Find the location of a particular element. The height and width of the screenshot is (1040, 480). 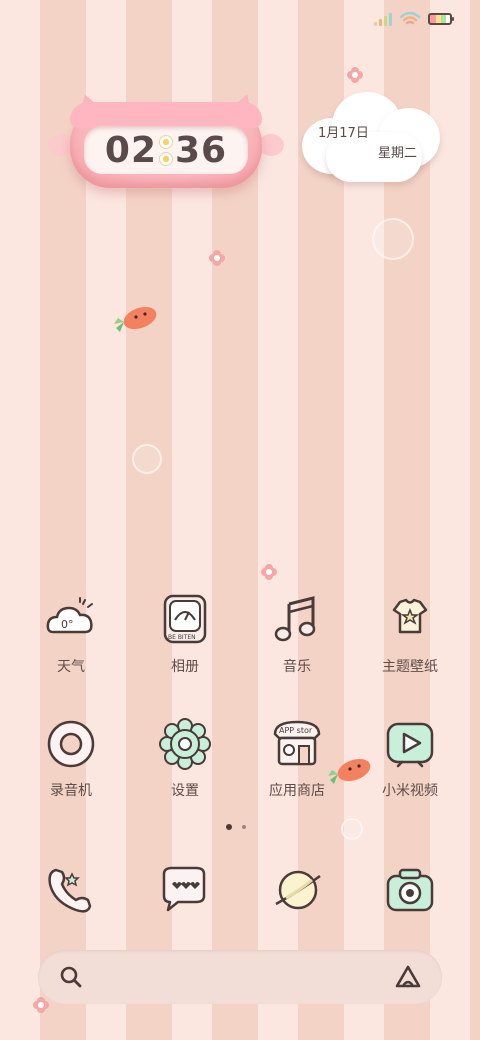

phone-icon is located at coordinates (70, 890).